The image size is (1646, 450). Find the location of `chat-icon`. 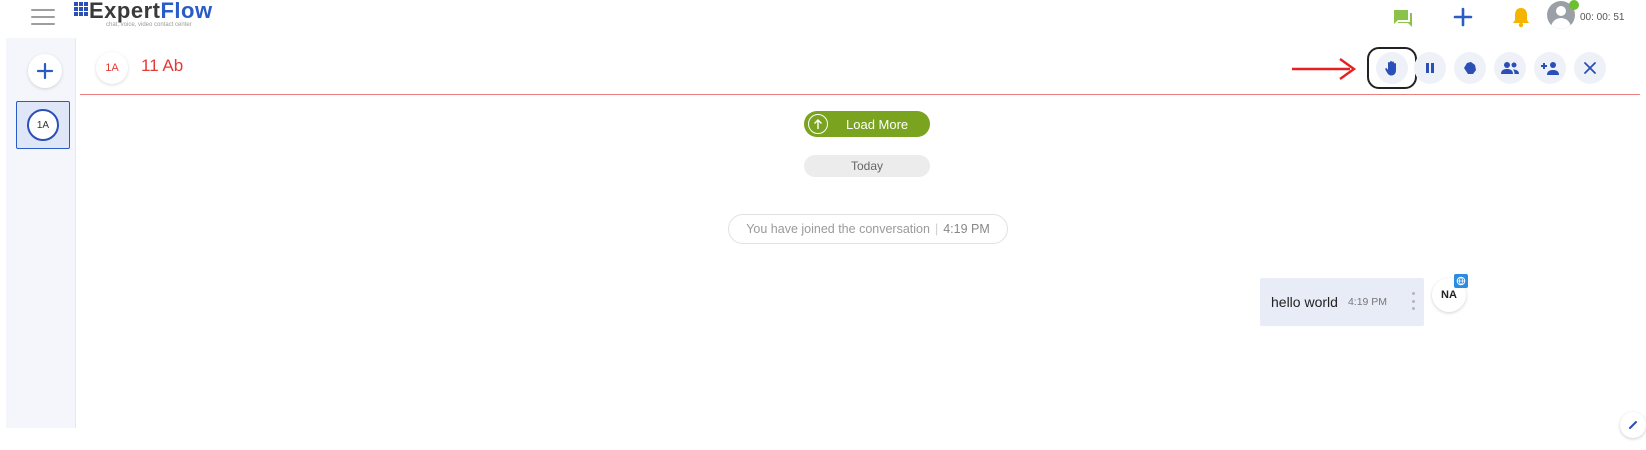

chat-icon is located at coordinates (1403, 17).